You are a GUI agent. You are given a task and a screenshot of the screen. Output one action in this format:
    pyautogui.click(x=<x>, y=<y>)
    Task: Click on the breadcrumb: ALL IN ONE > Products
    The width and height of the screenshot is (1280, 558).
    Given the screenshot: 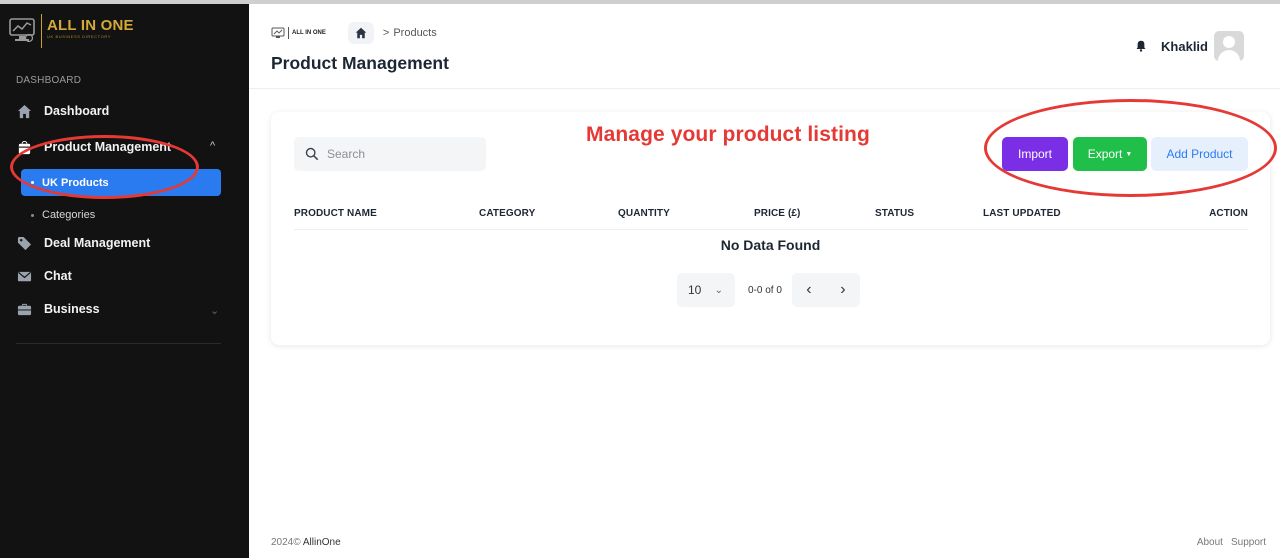 What is the action you would take?
    pyautogui.click(x=354, y=33)
    